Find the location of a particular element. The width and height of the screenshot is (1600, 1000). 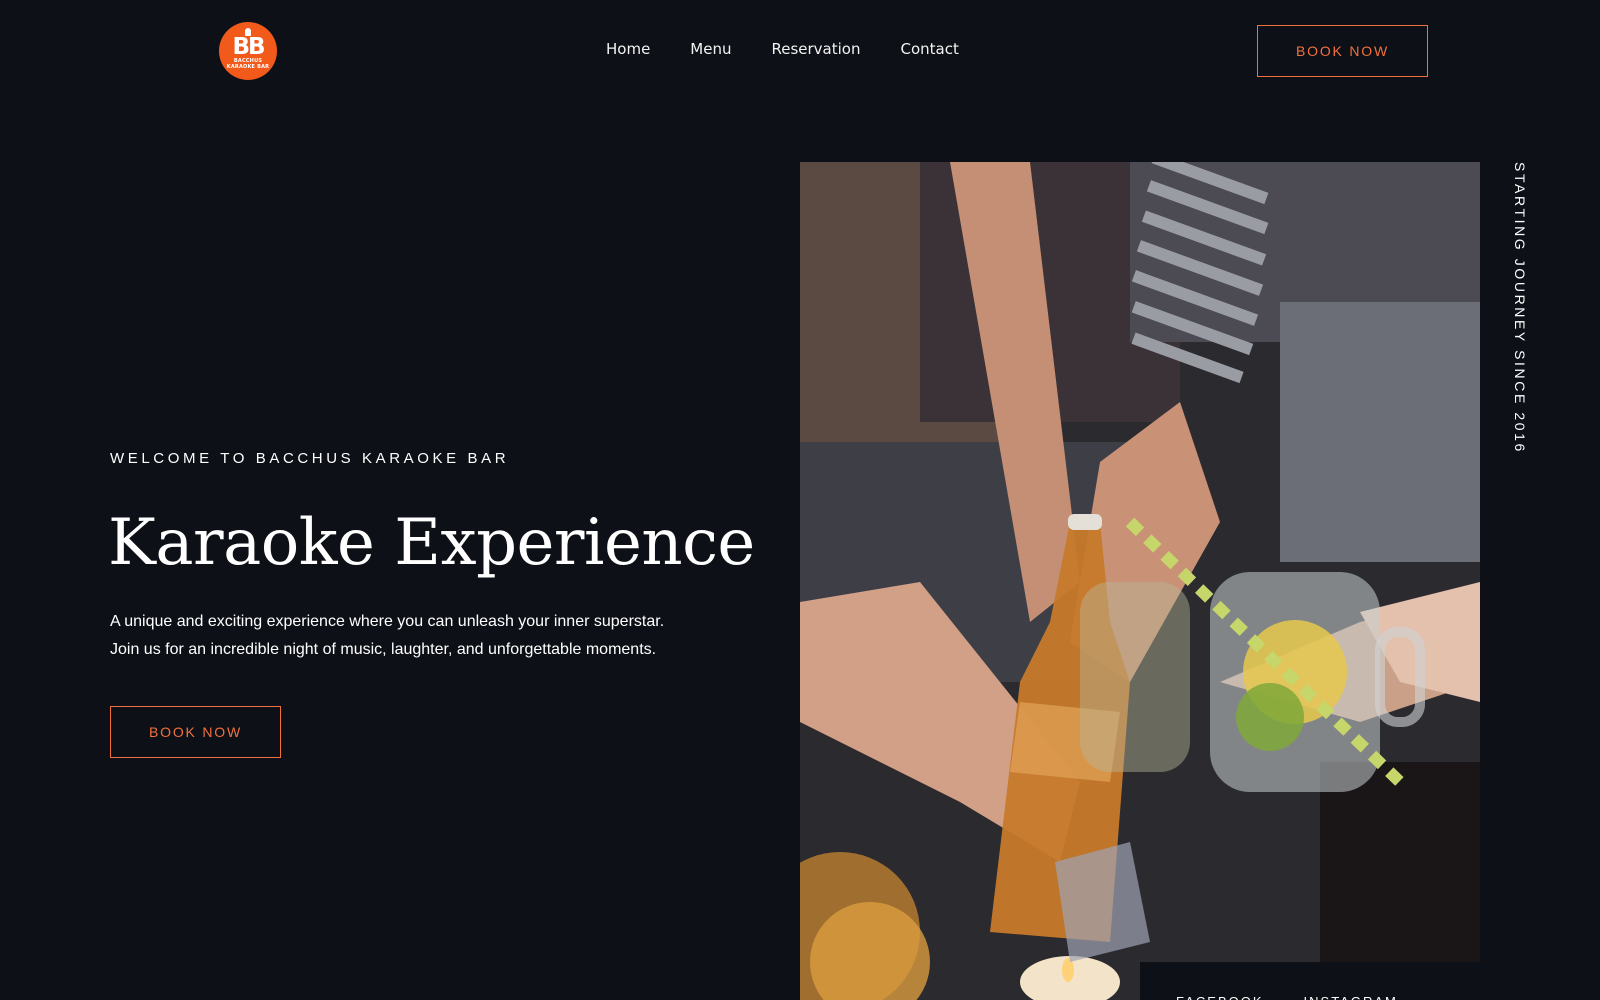

hero-title: Karaoke Experience is located at coordinates (431, 543).